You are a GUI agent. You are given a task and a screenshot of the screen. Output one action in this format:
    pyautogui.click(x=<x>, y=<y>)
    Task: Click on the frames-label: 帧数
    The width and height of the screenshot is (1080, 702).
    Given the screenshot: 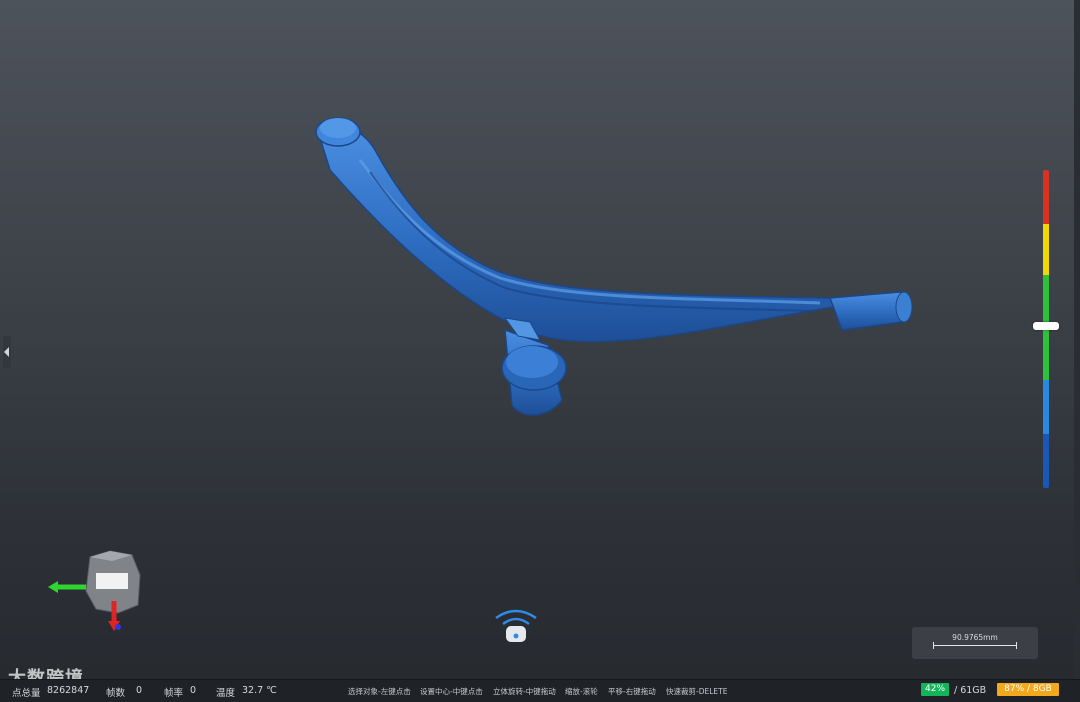 What is the action you would take?
    pyautogui.click(x=116, y=693)
    